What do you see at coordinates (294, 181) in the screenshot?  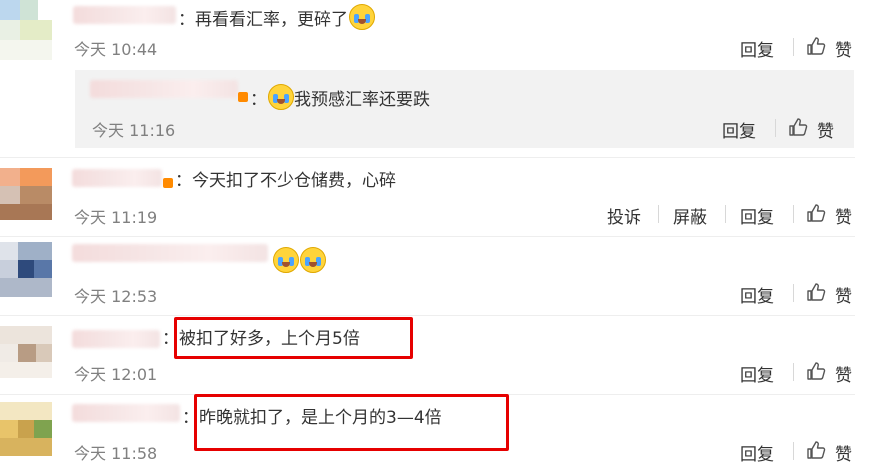 I see `comment-body: 今天扣了不少仓储费，心碎` at bounding box center [294, 181].